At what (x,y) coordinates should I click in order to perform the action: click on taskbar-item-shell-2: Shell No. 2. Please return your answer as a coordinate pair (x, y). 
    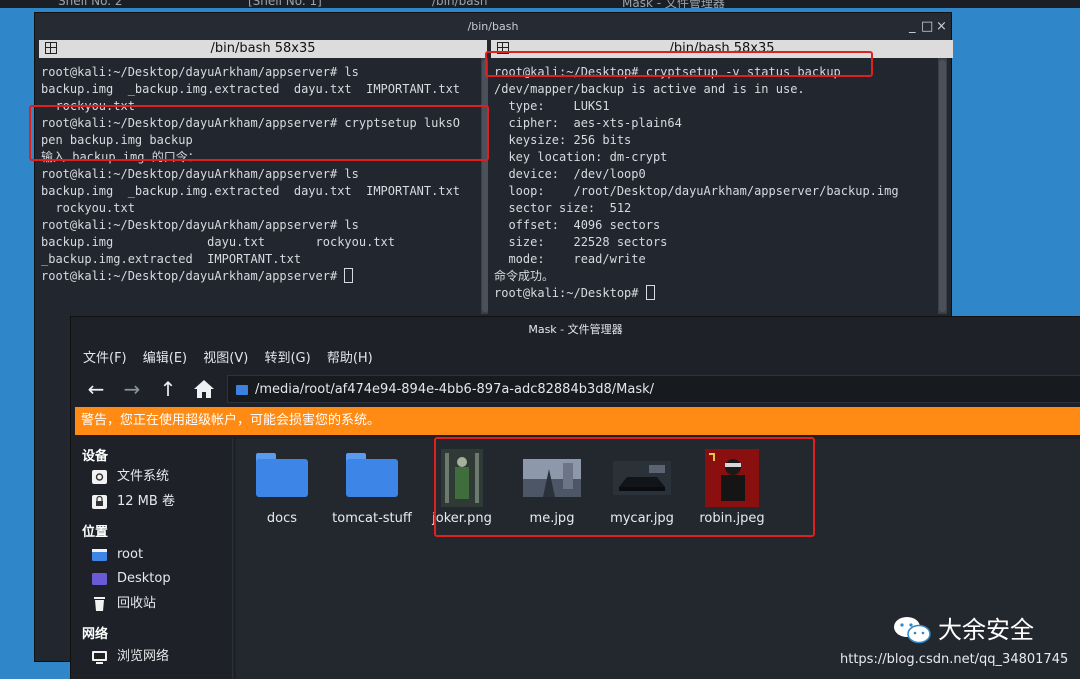
    Looking at the image, I should click on (90, 4).